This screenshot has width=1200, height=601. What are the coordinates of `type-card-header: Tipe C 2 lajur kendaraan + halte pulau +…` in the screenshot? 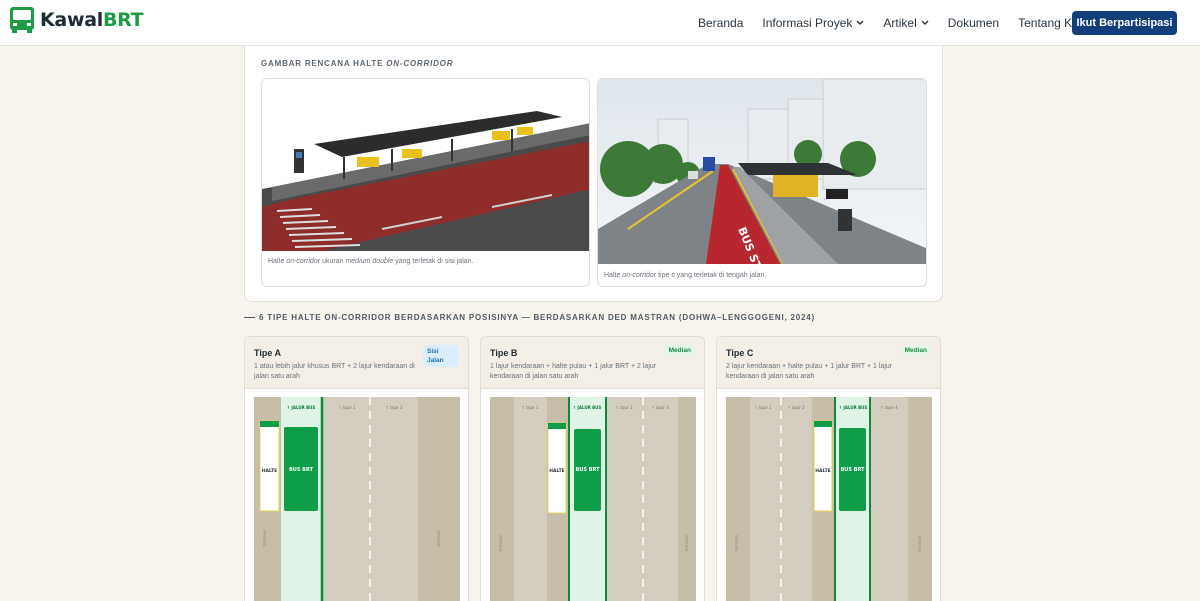 It's located at (828, 363).